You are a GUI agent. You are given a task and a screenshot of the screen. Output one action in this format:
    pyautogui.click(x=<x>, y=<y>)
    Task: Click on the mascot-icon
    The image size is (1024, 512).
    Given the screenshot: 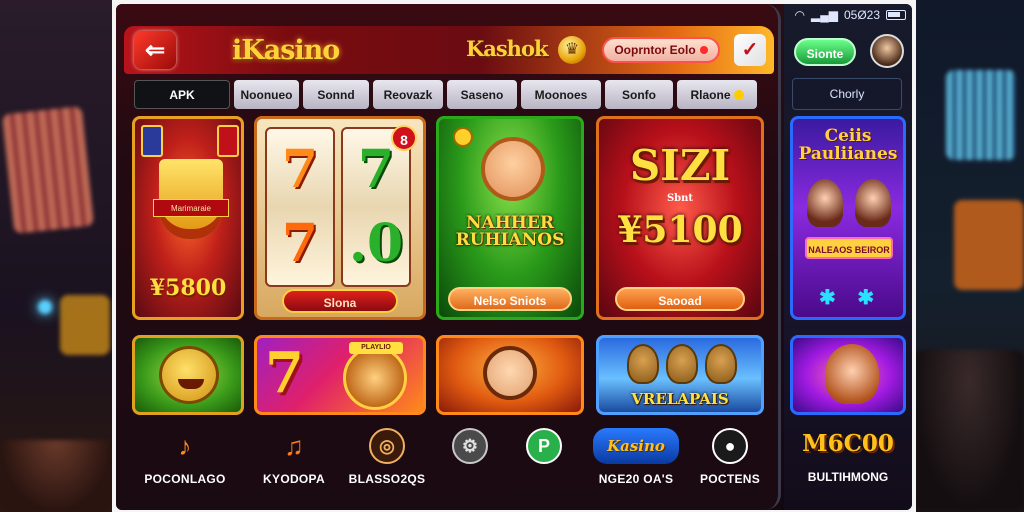 What is the action you would take?
    pyautogui.click(x=189, y=375)
    